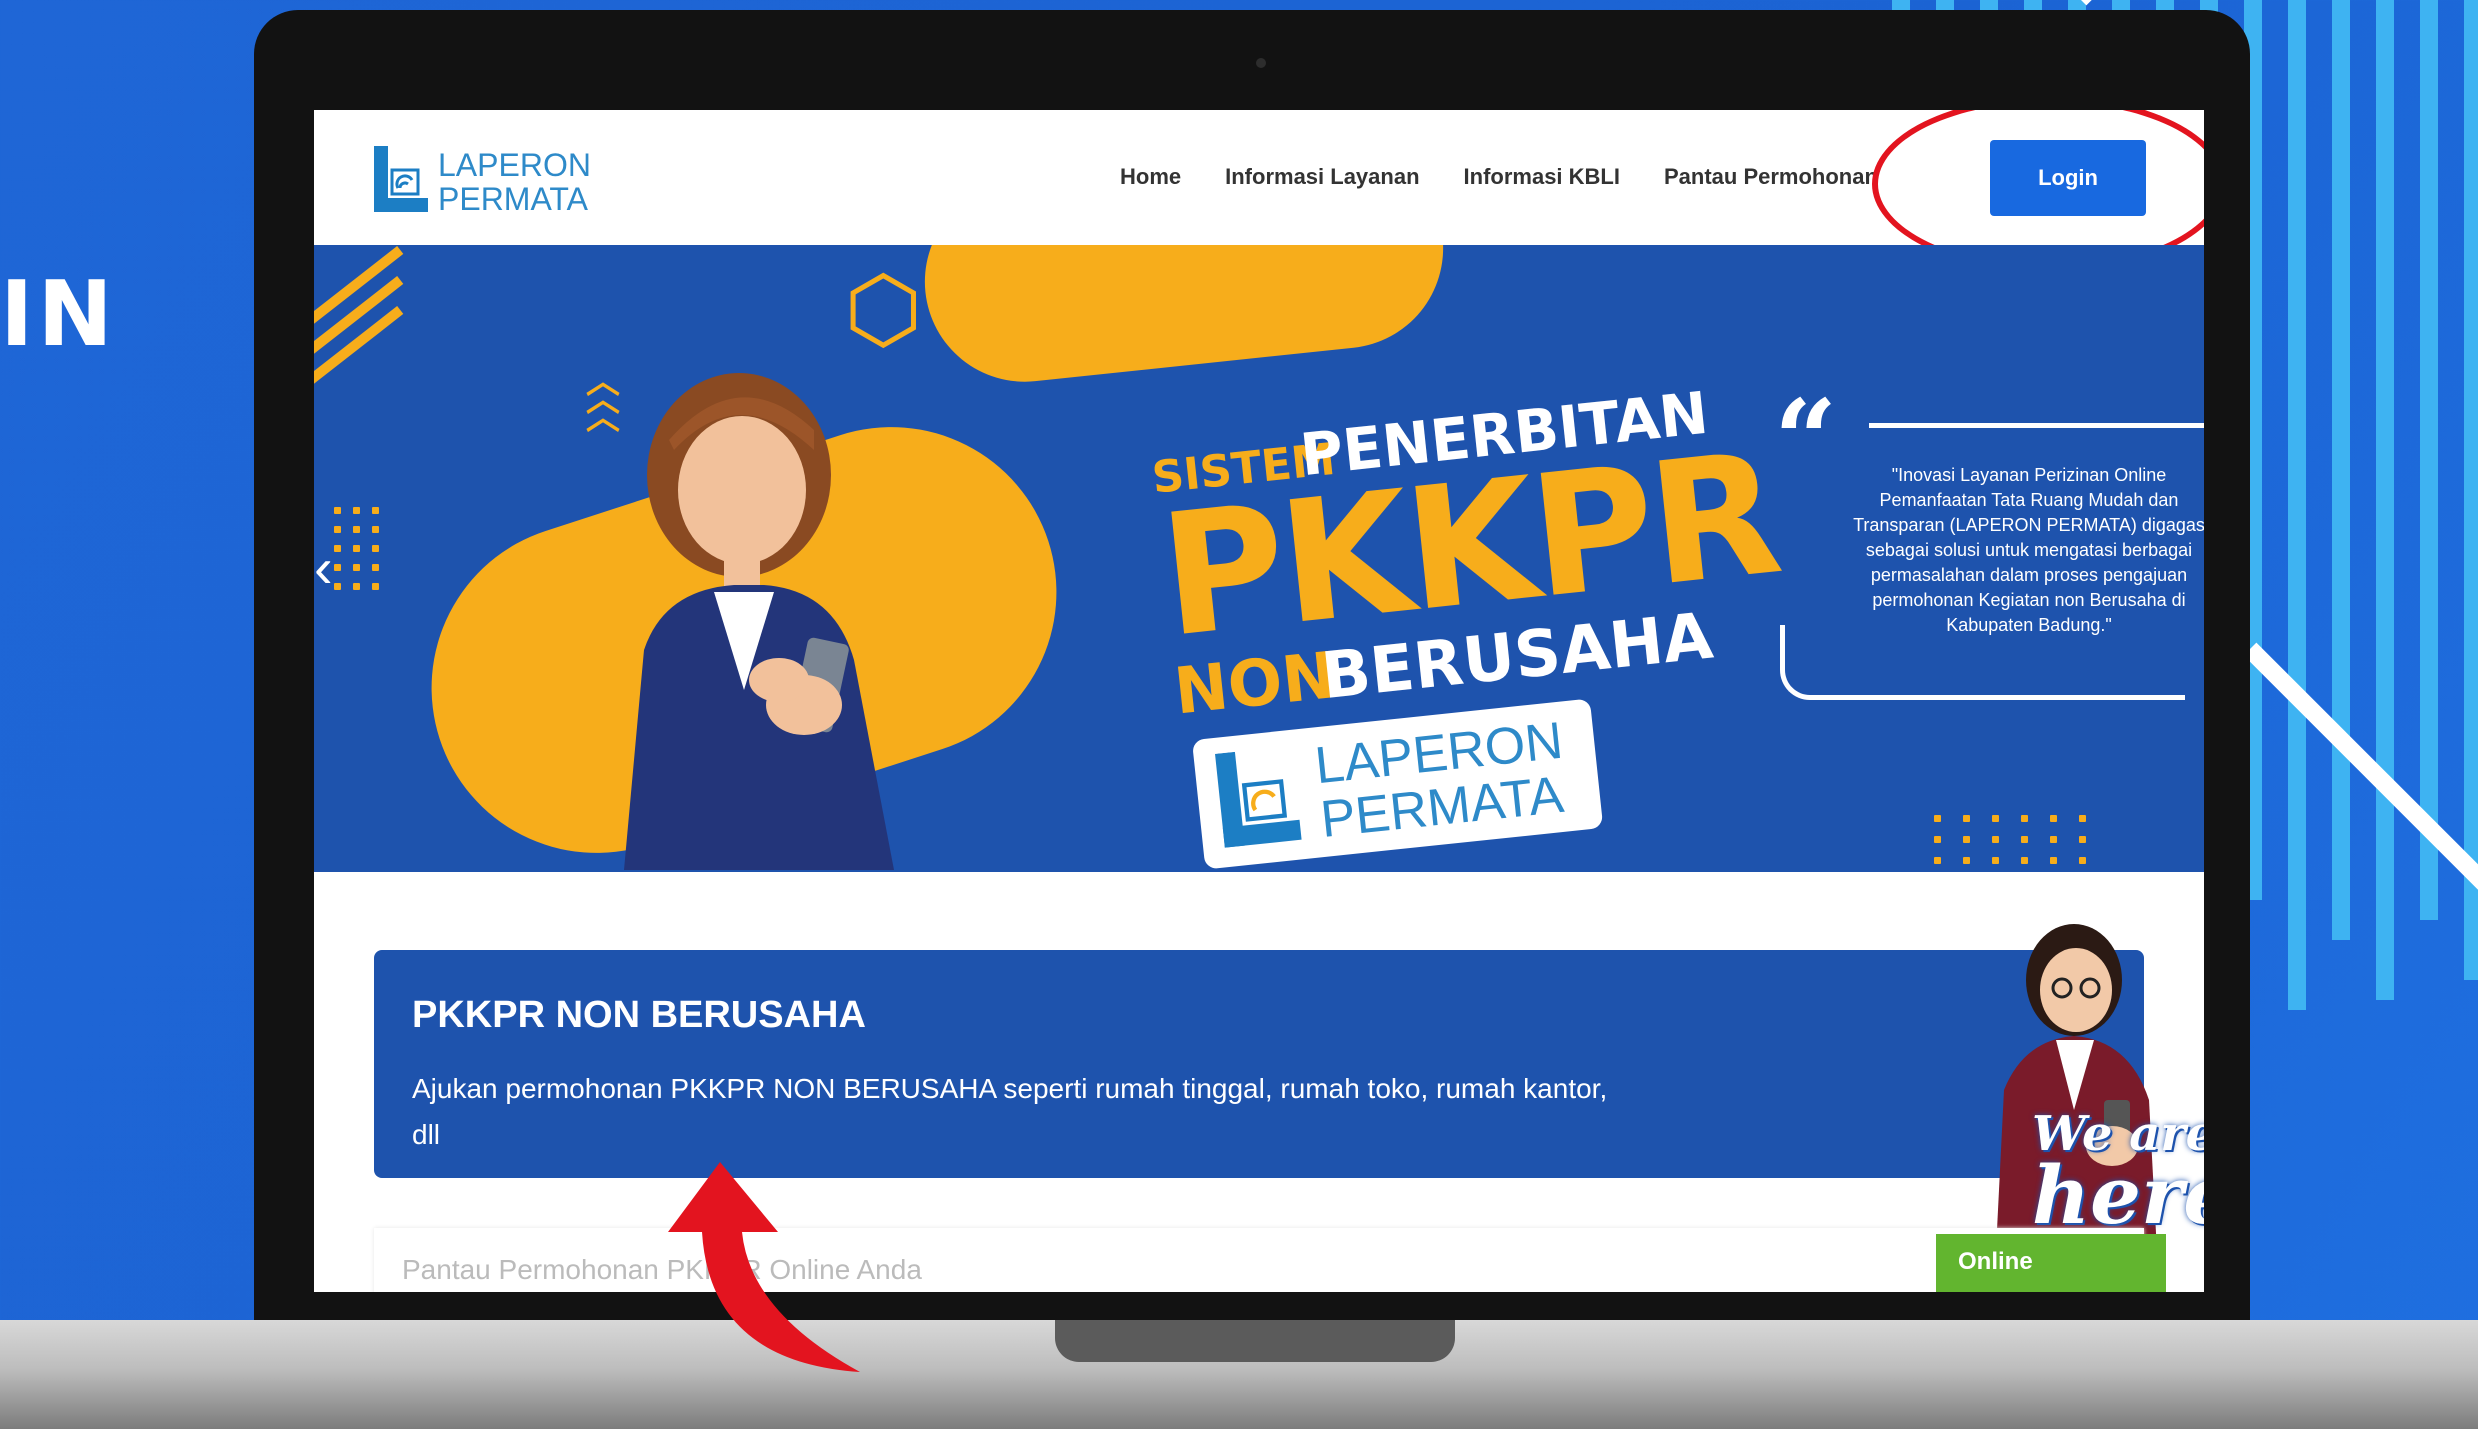 The width and height of the screenshot is (2478, 1429). Describe the element at coordinates (2051, 1263) in the screenshot. I see `online-chat-tab: Online` at that location.